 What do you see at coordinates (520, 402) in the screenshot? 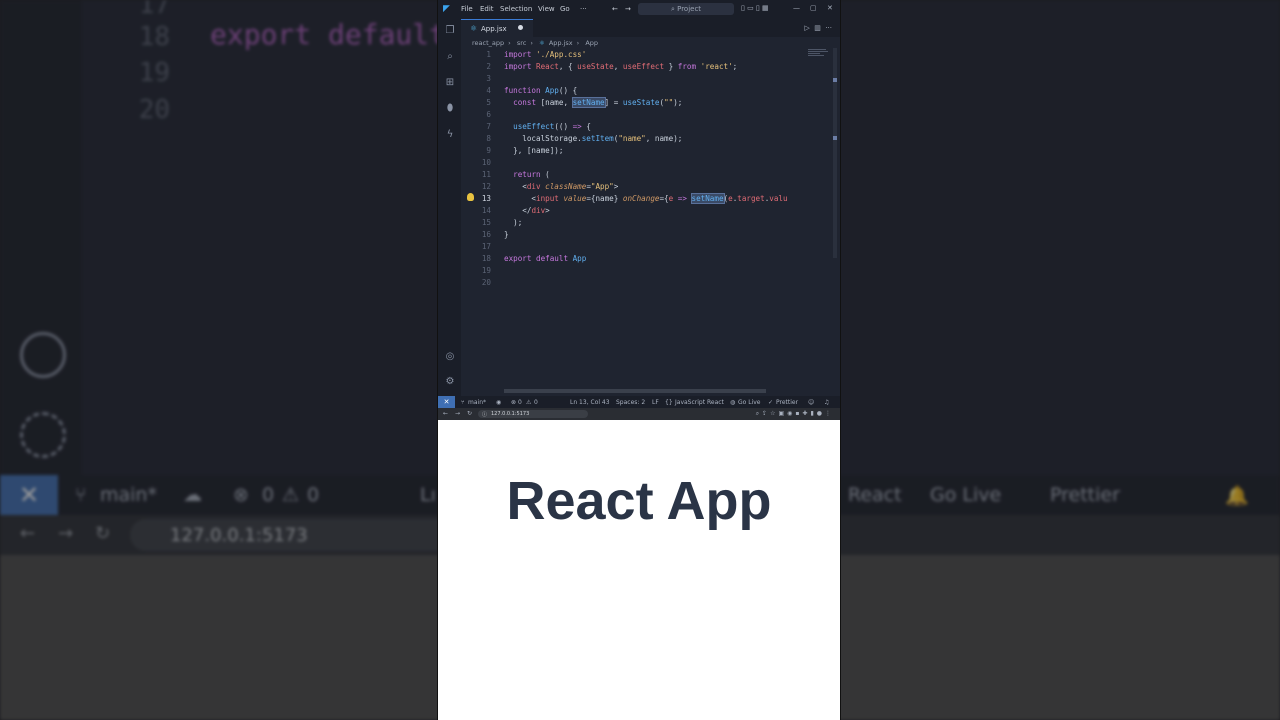
I see `status-errors: 0` at bounding box center [520, 402].